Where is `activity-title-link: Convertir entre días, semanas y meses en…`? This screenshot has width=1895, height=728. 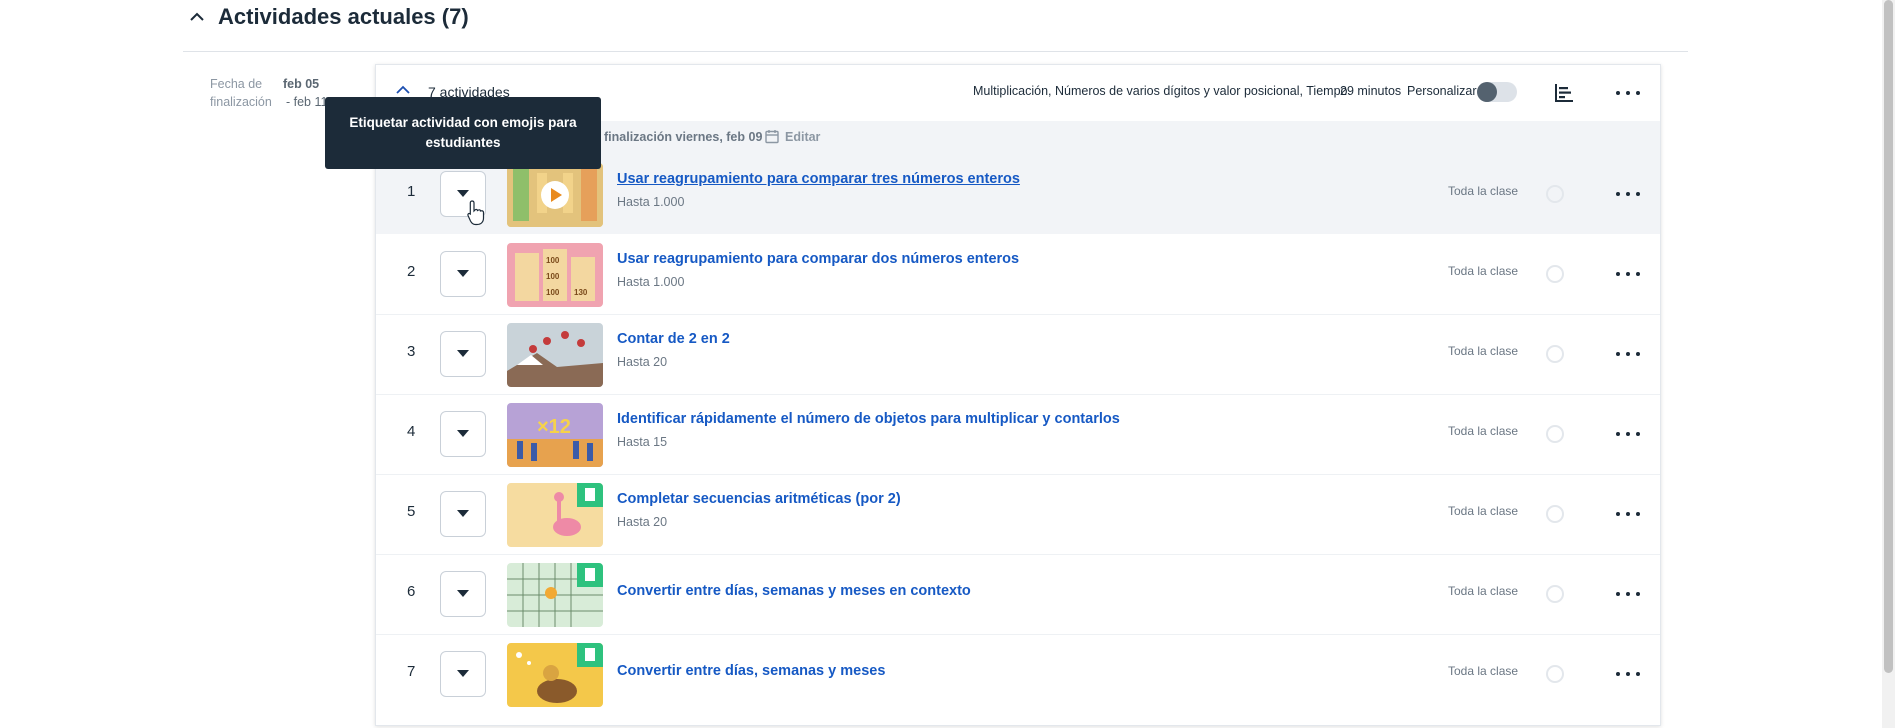 activity-title-link: Convertir entre días, semanas y meses en… is located at coordinates (794, 591).